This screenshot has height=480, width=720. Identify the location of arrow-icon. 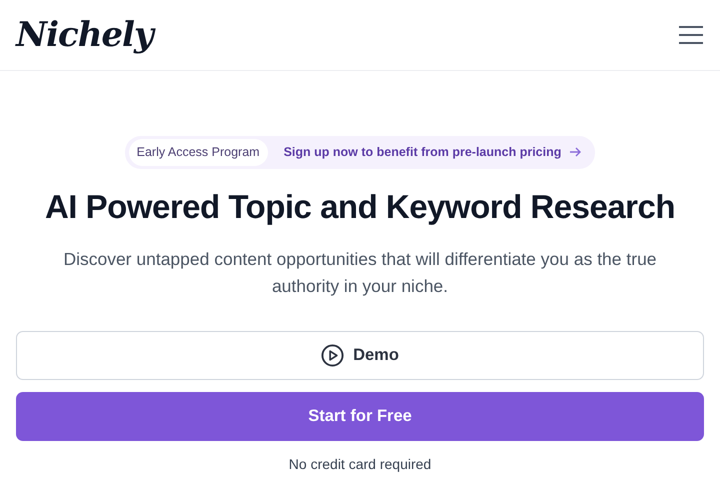
(575, 152).